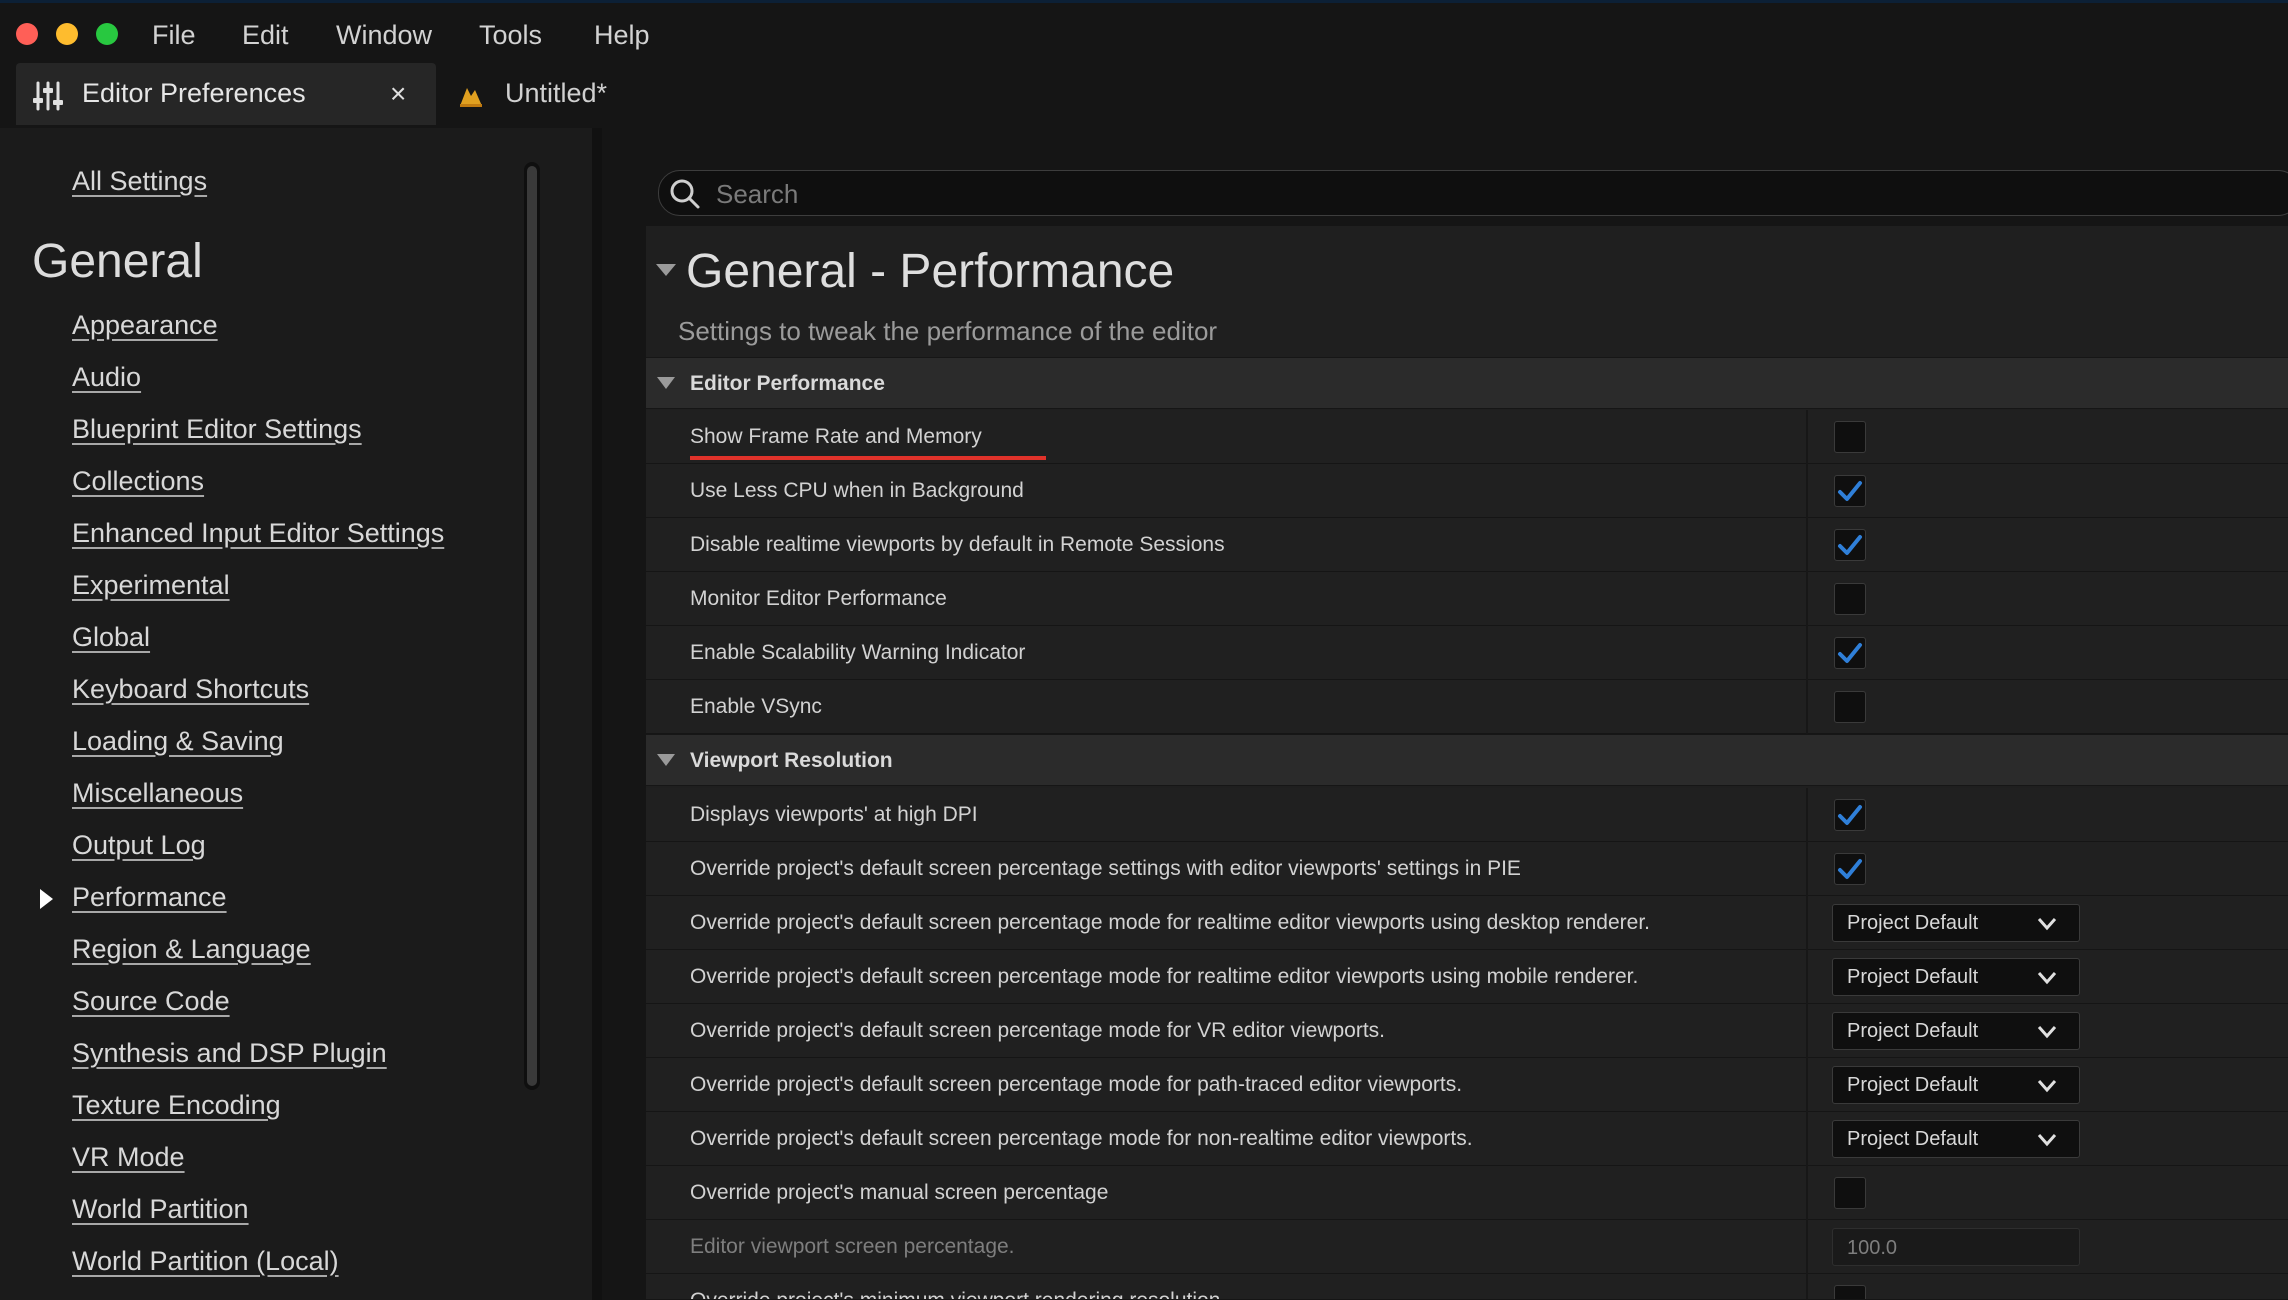 The height and width of the screenshot is (1300, 2288). I want to click on zoom-window-button, so click(107, 34).